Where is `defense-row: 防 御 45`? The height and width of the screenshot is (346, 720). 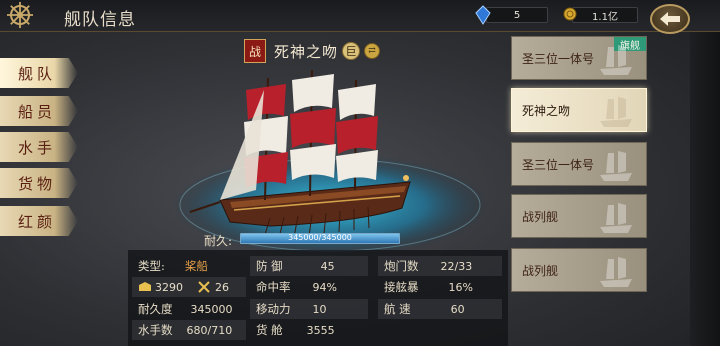
defense-row: 防 御 45 is located at coordinates (309, 266).